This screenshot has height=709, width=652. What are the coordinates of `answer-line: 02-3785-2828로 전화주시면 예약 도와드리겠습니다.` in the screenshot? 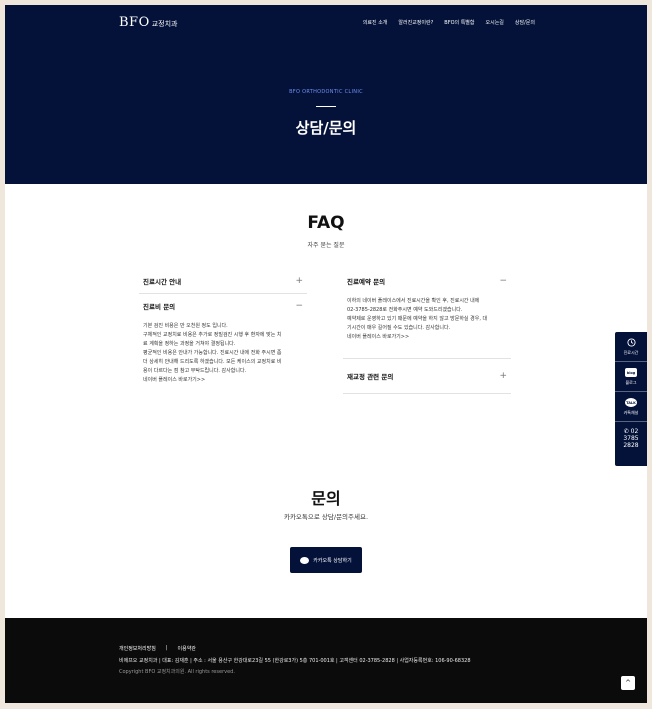 It's located at (405, 310).